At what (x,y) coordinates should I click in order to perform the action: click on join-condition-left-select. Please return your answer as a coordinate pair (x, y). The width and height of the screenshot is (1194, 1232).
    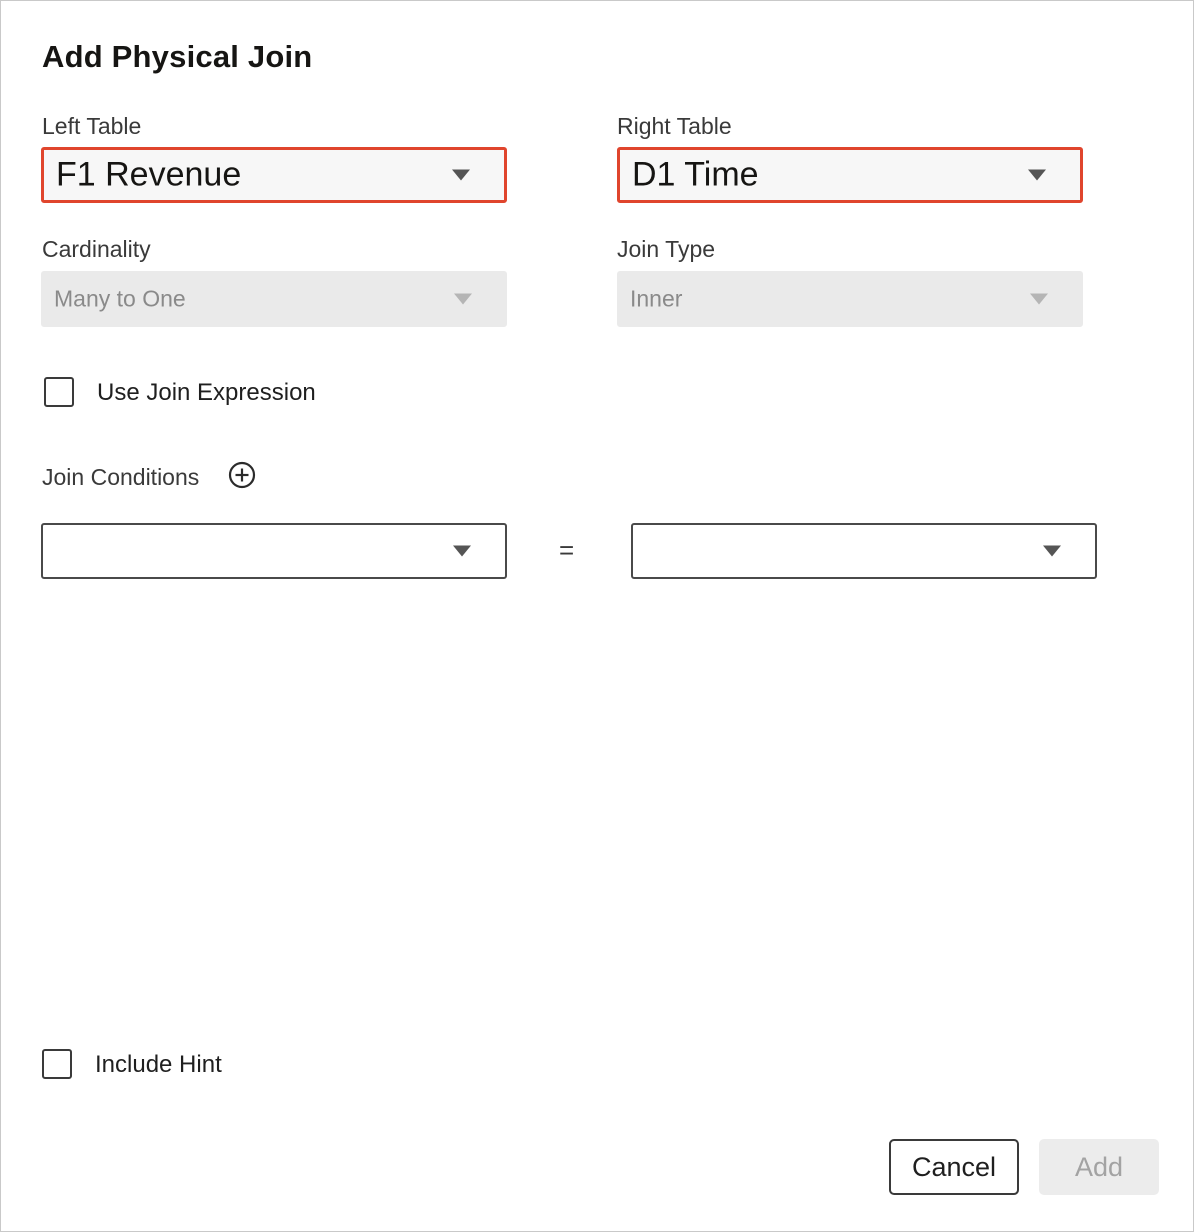
    Looking at the image, I should click on (274, 551).